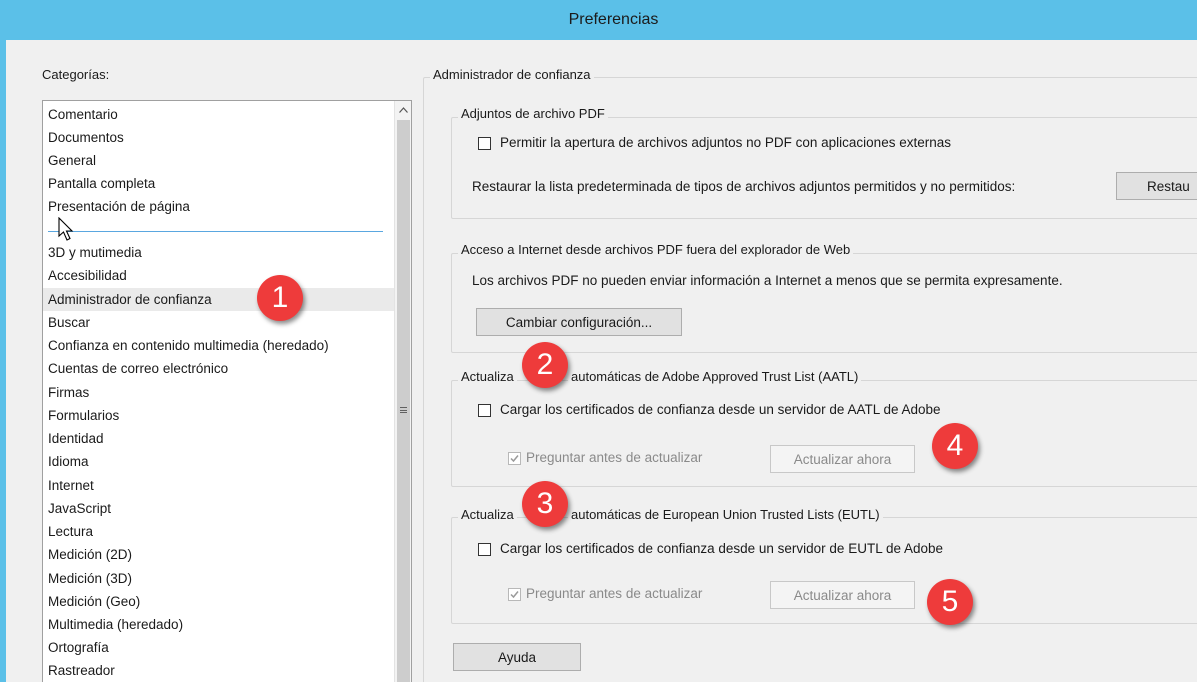 The width and height of the screenshot is (1197, 682). Describe the element at coordinates (219, 183) in the screenshot. I see `category-item-pantalla-completa: Pantalla completa` at that location.